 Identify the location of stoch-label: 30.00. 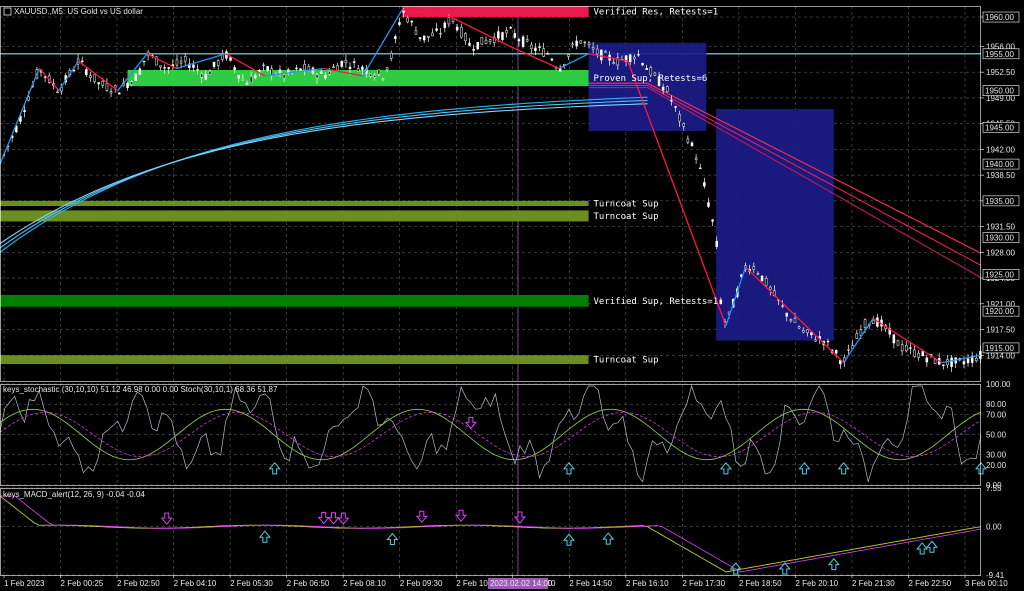
(996, 455).